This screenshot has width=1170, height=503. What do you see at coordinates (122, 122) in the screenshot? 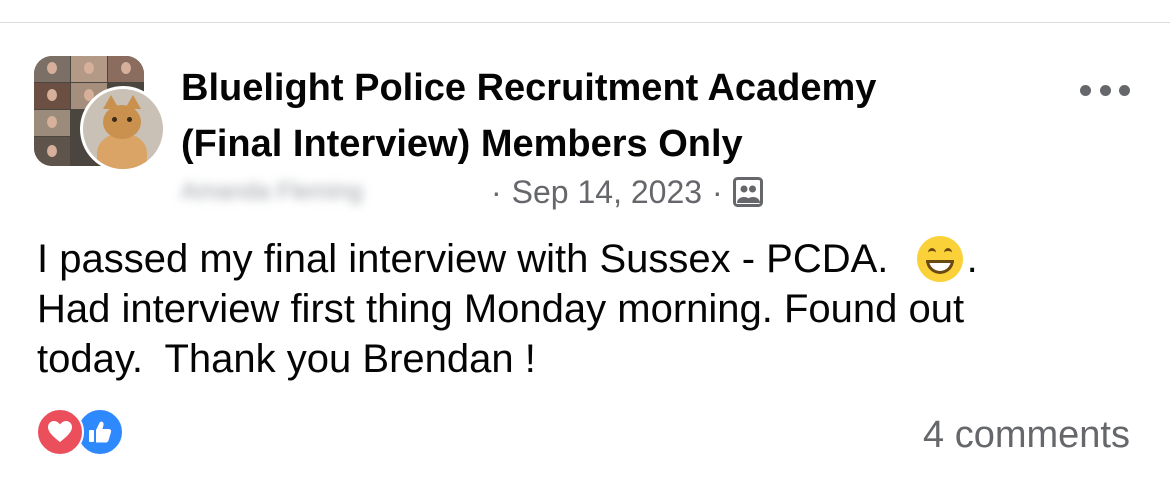
I see `cat-head` at bounding box center [122, 122].